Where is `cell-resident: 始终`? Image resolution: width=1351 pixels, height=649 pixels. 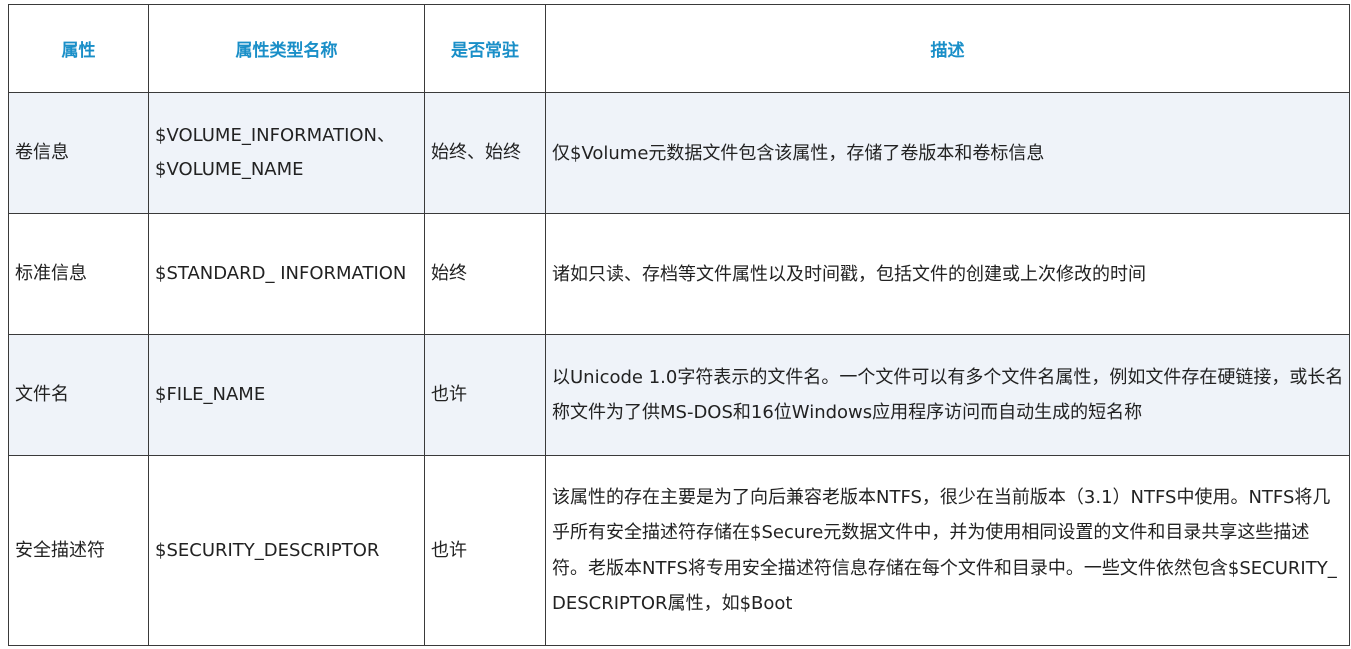 cell-resident: 始终 is located at coordinates (485, 274).